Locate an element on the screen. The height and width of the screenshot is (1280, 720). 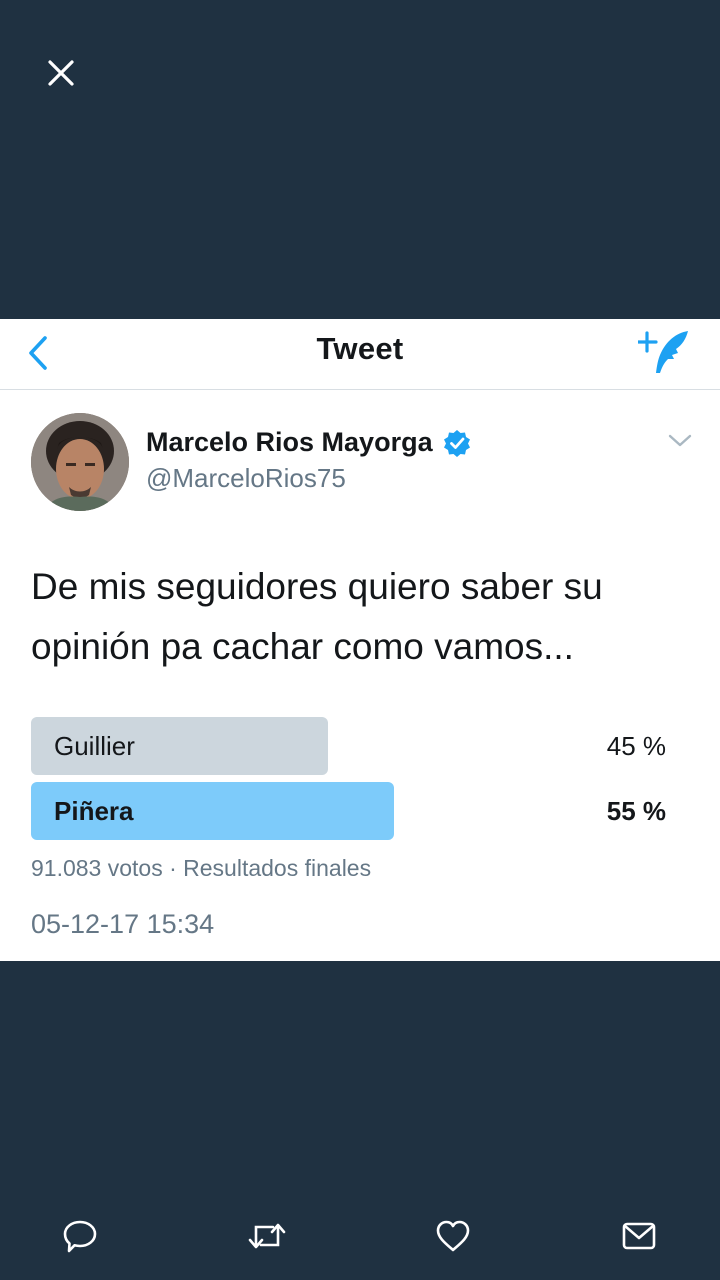
avatar is located at coordinates (80, 462).